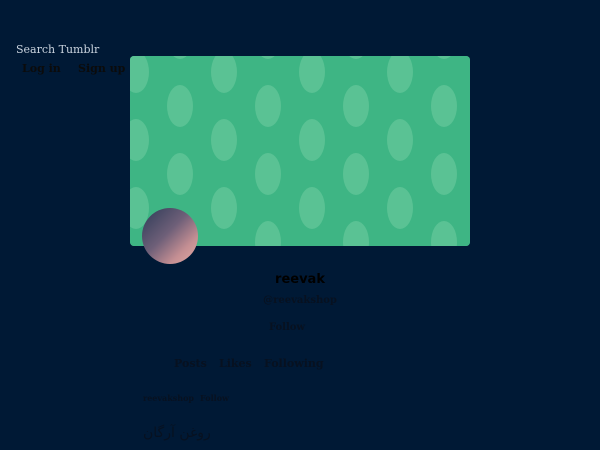  I want to click on follow-button: Follow, so click(287, 327).